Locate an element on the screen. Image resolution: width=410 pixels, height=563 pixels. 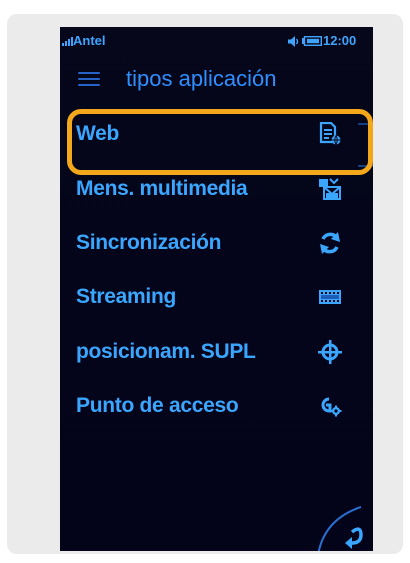
status-bar: Antel 12:00 is located at coordinates (216, 38).